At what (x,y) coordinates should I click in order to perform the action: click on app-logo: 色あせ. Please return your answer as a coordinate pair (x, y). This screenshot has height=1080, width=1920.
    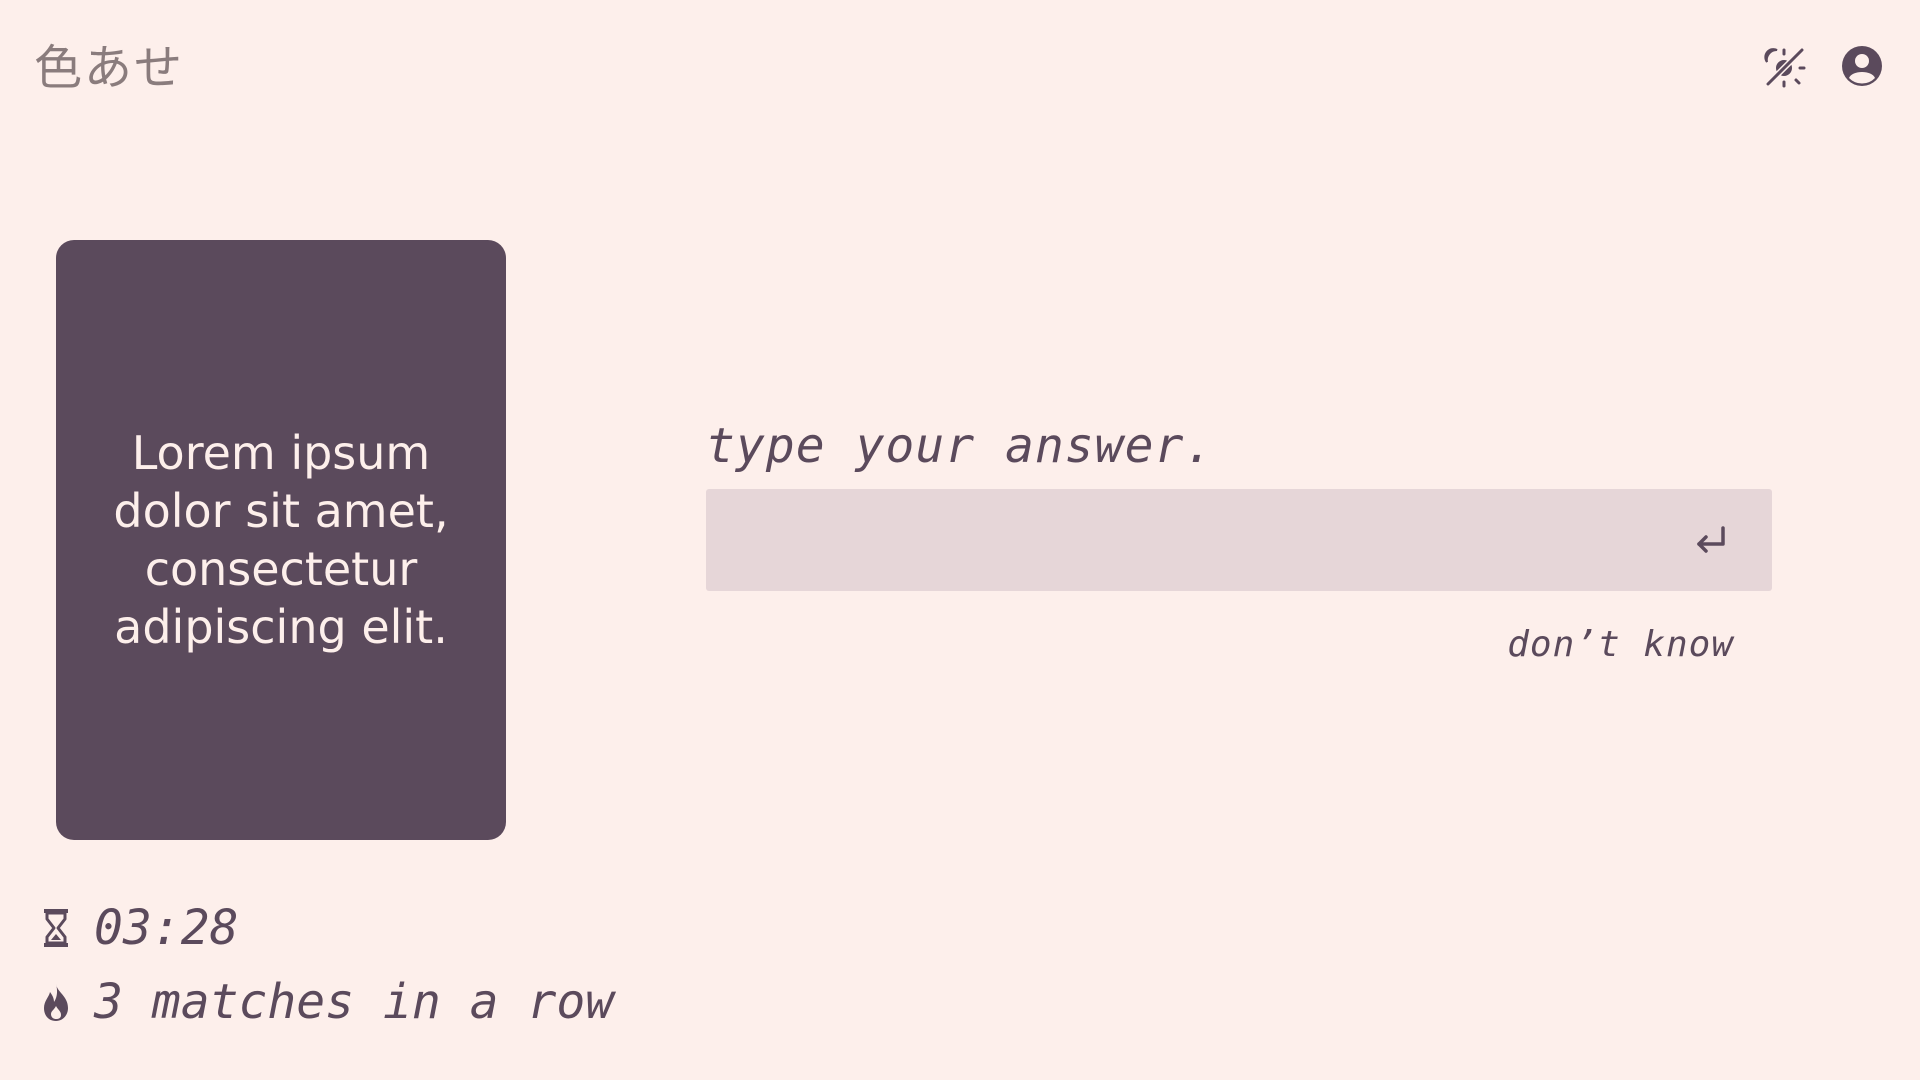
    Looking at the image, I should click on (109, 68).